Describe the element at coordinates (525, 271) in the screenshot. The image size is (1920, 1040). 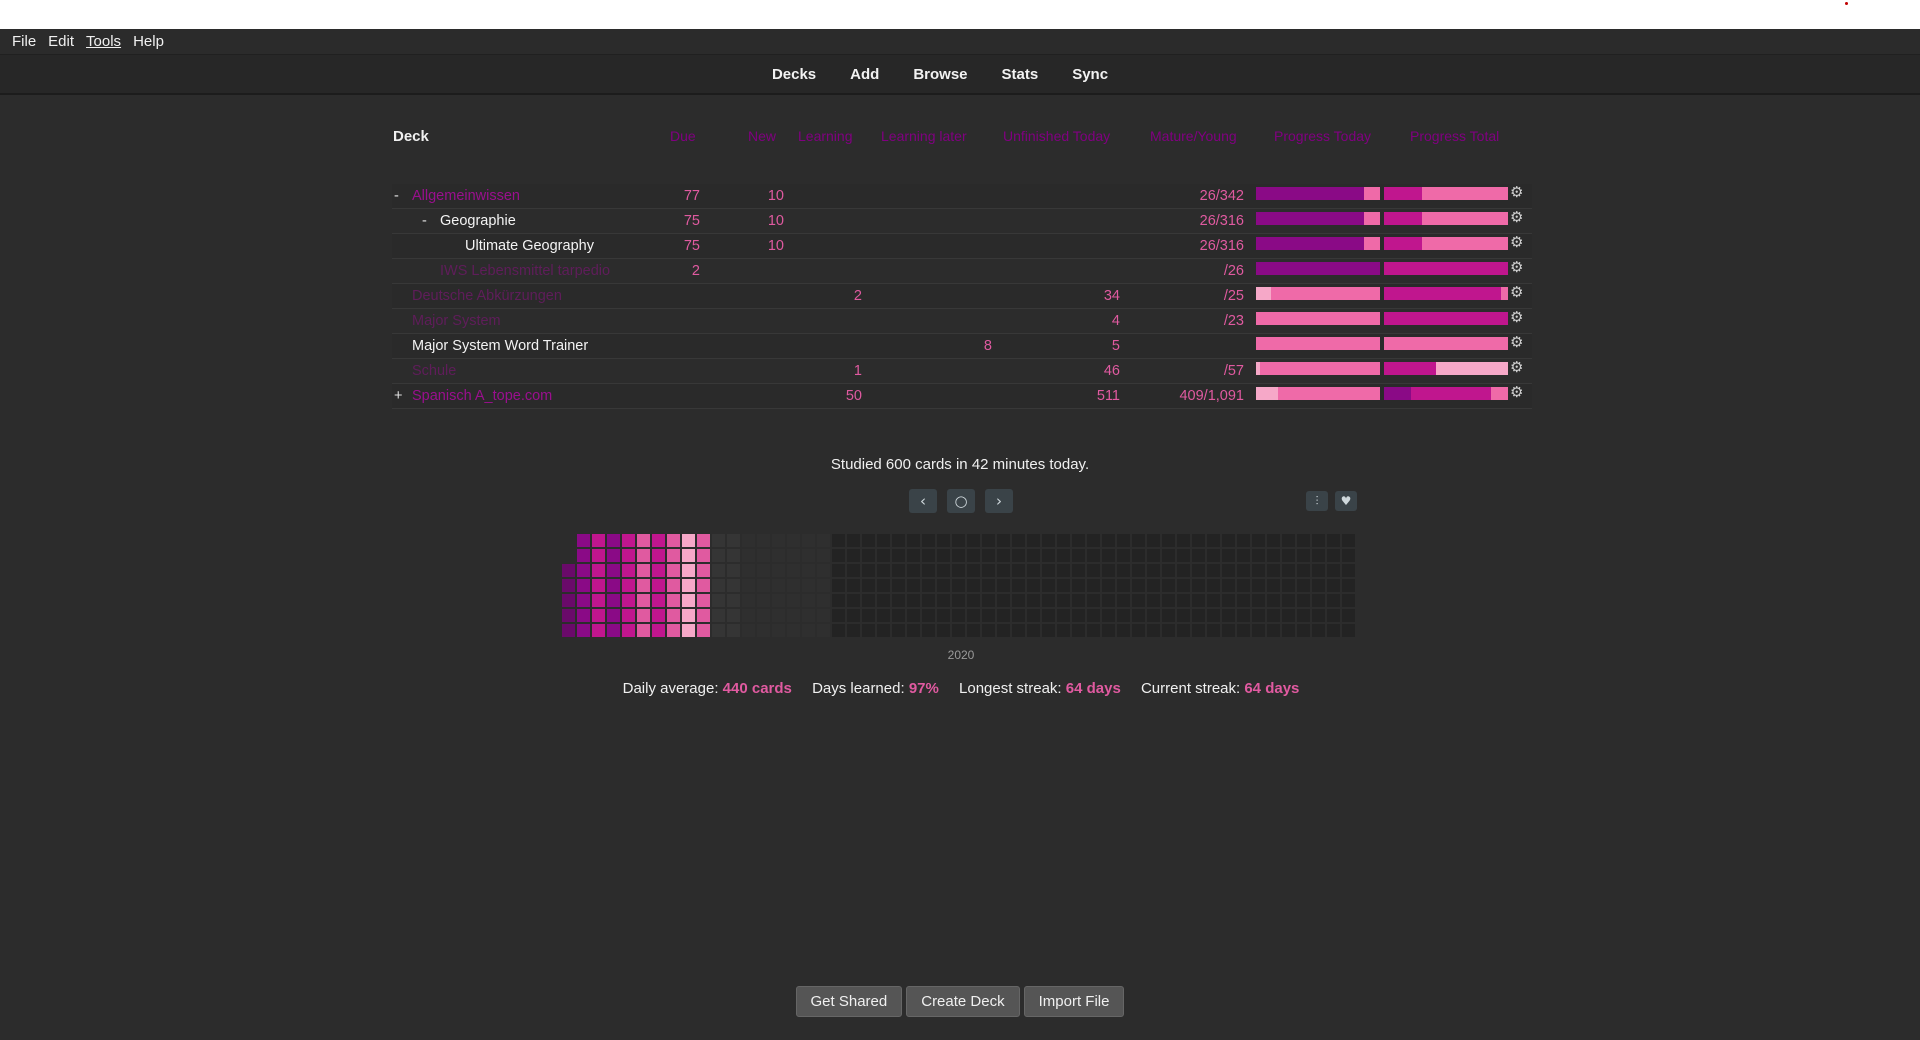
I see `deck-name: IWS Lebensmittel tarpedio` at that location.